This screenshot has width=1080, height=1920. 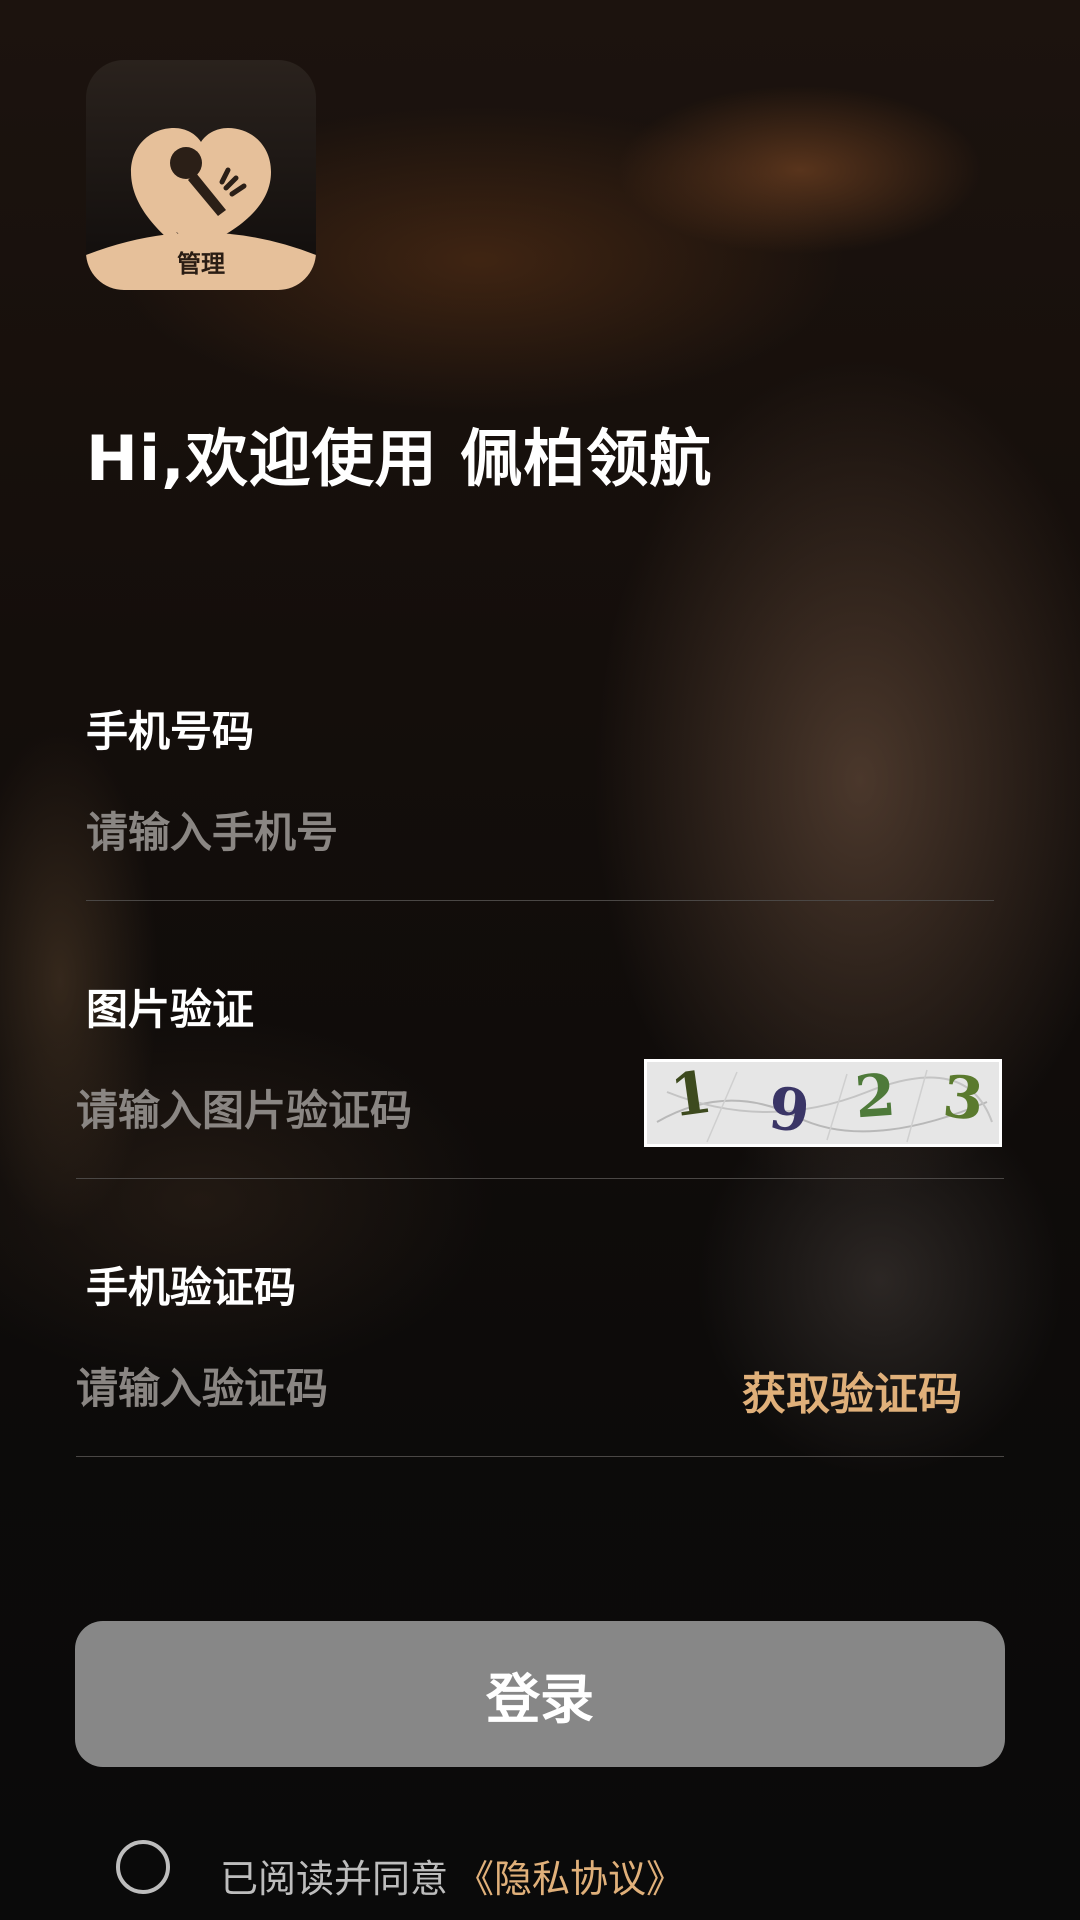 What do you see at coordinates (540, 1456) in the screenshot?
I see `sms-code-divider` at bounding box center [540, 1456].